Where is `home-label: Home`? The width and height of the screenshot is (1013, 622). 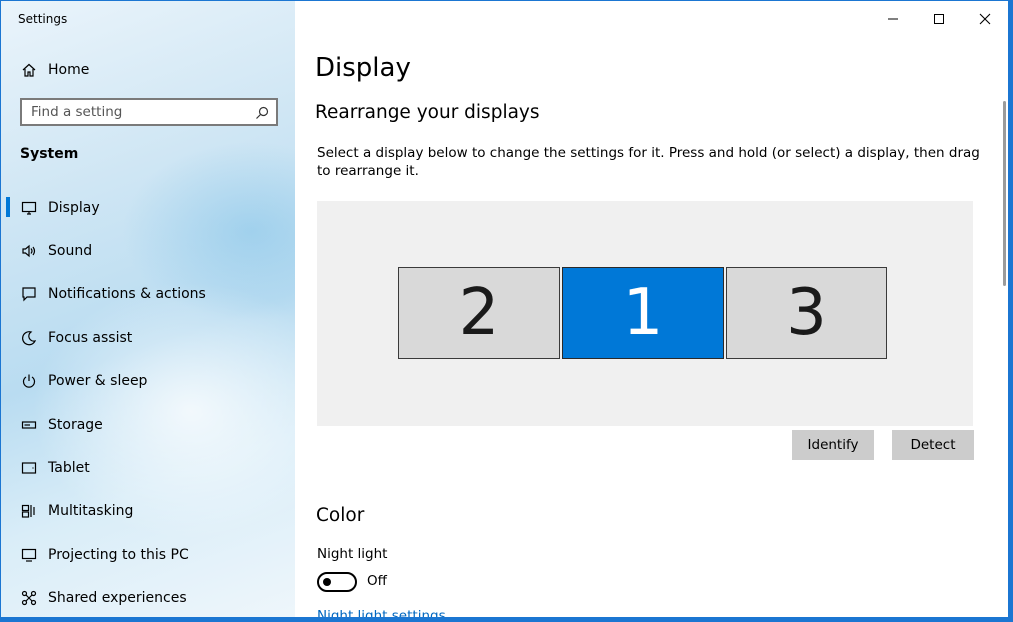 home-label: Home is located at coordinates (69, 70).